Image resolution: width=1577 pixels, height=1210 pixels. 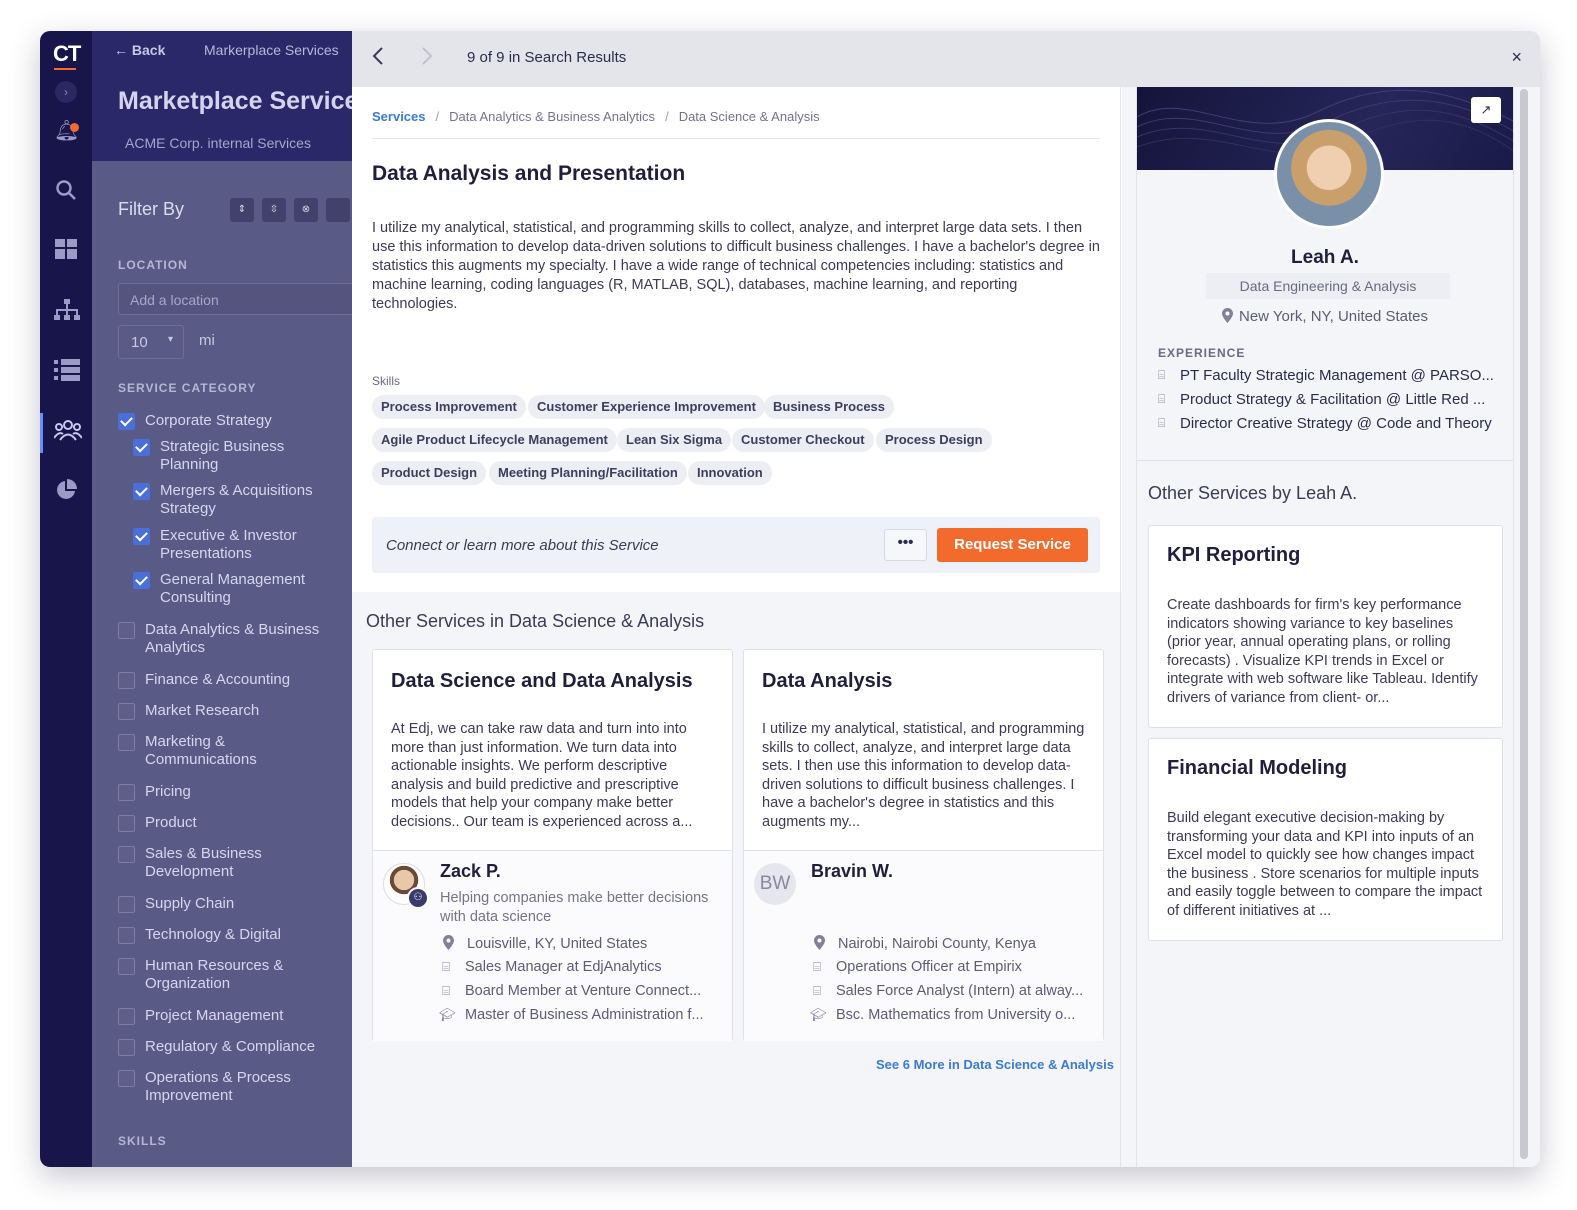 I want to click on category-item: Corporate Strategy, so click(x=195, y=421).